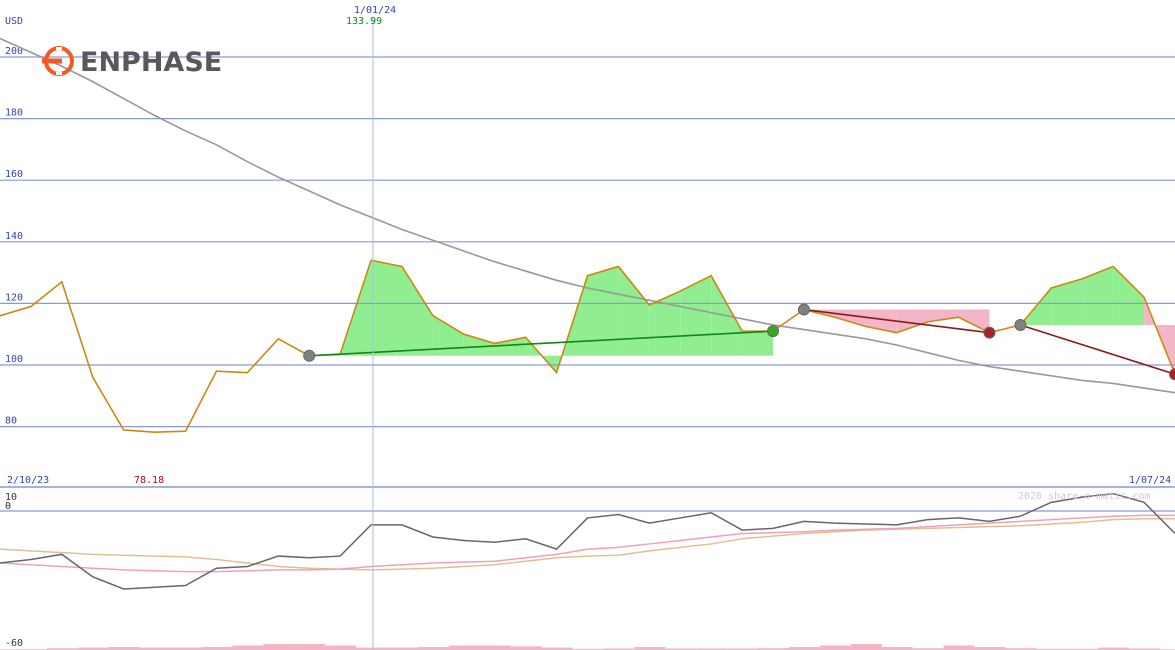 This screenshot has height=650, width=1175. I want to click on y-tick-label: 100, so click(14, 359).